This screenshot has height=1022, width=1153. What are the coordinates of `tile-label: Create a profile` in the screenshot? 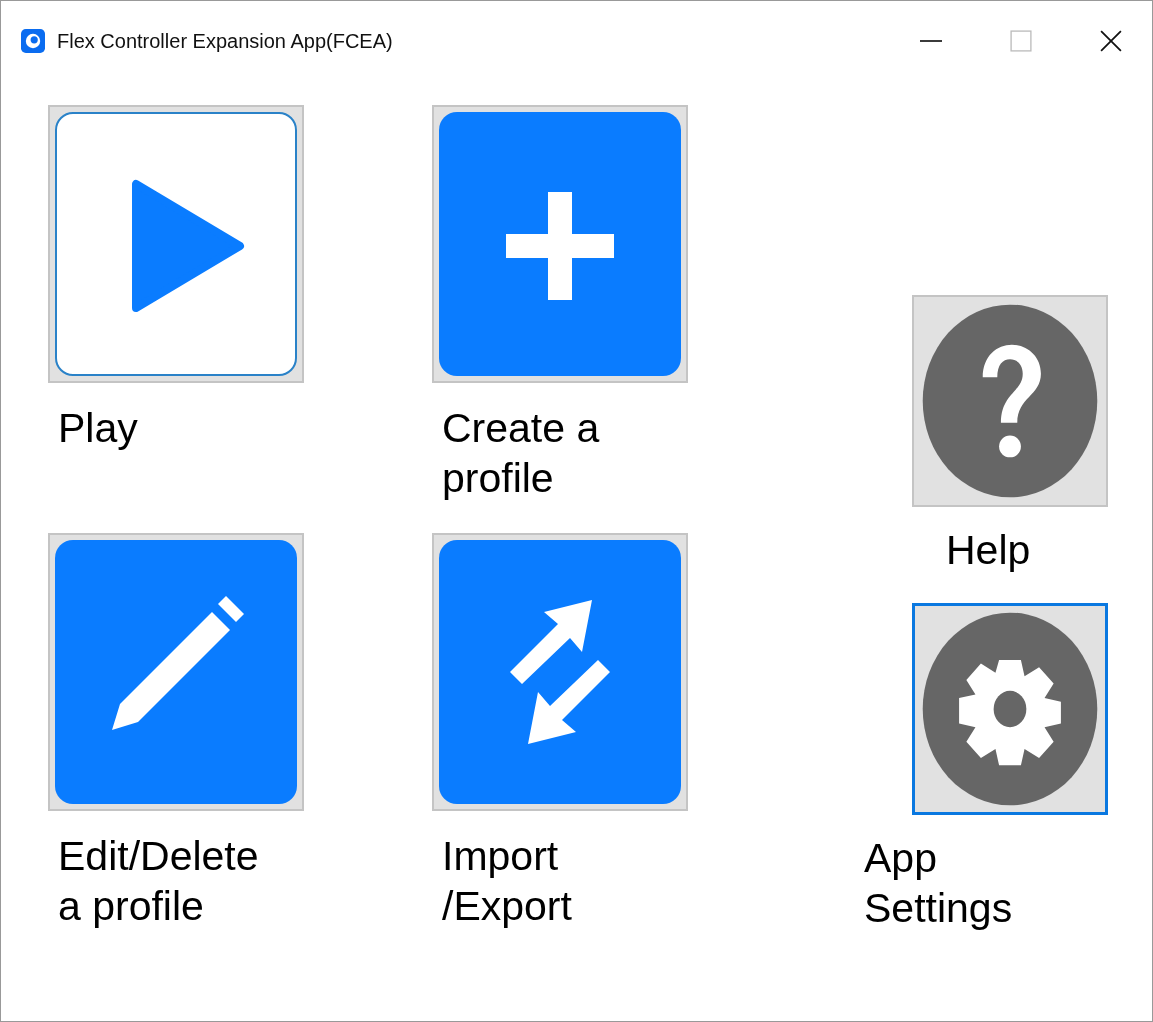 It's located at (521, 453).